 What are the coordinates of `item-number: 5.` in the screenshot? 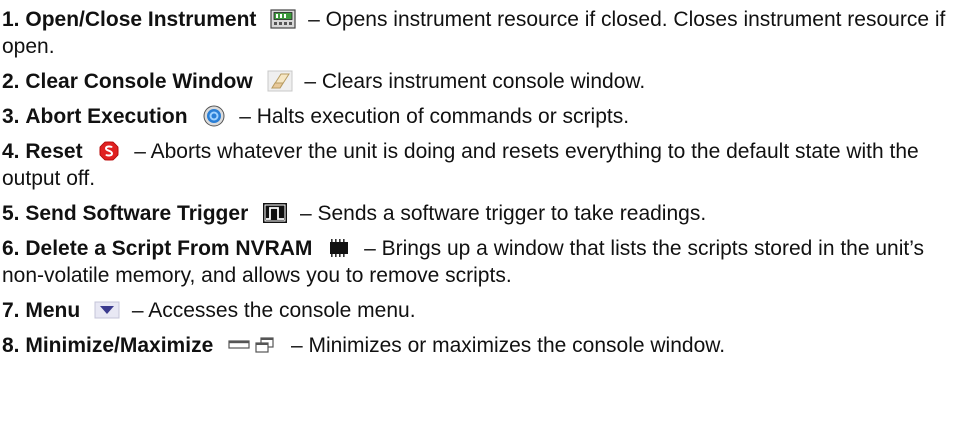 It's located at (11, 213).